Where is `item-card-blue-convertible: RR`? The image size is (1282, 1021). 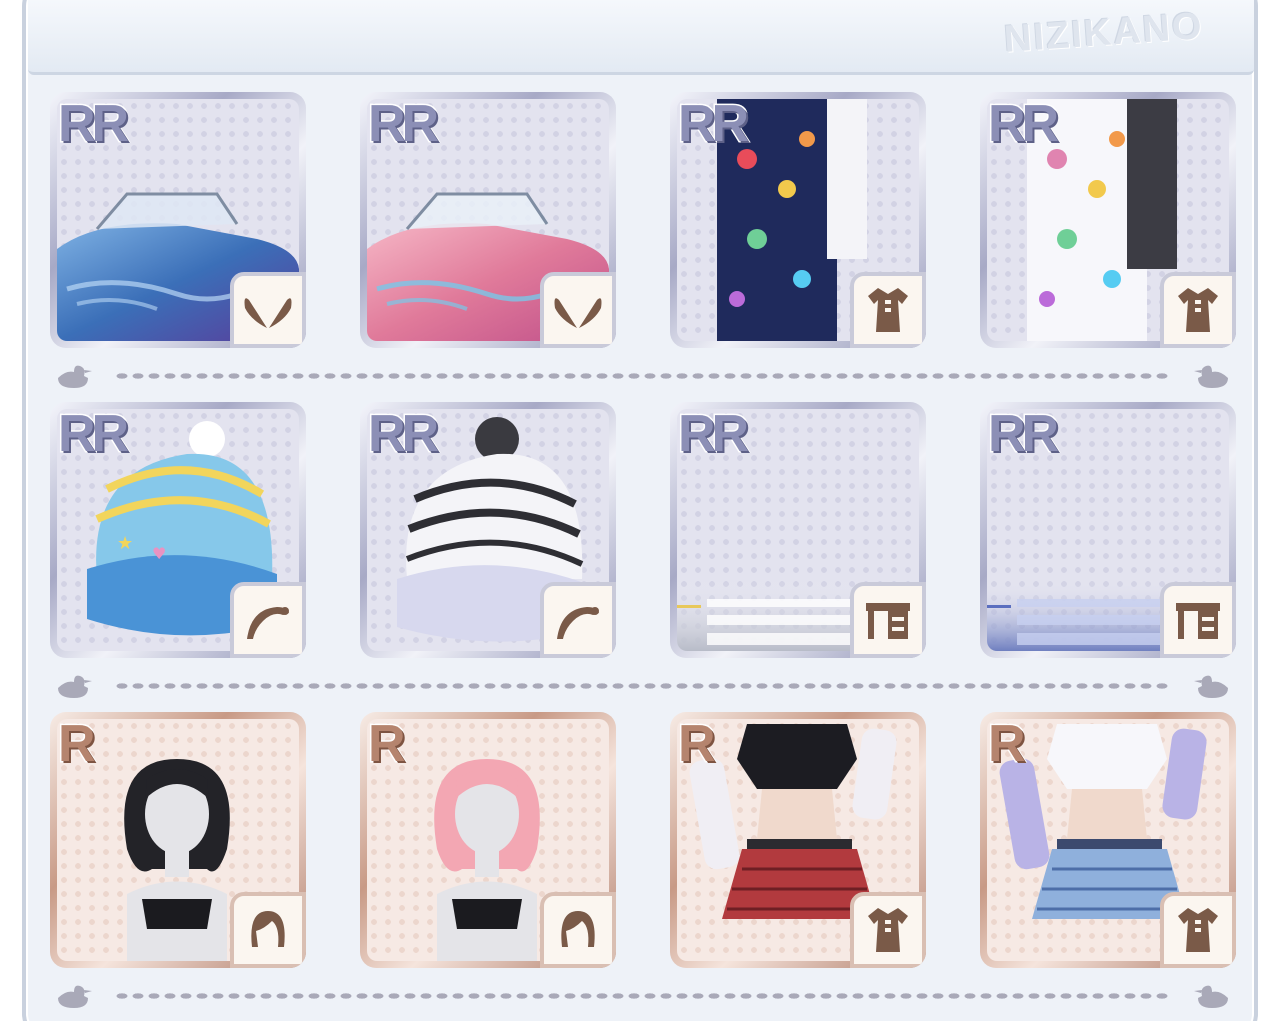
item-card-blue-convertible: RR is located at coordinates (178, 220).